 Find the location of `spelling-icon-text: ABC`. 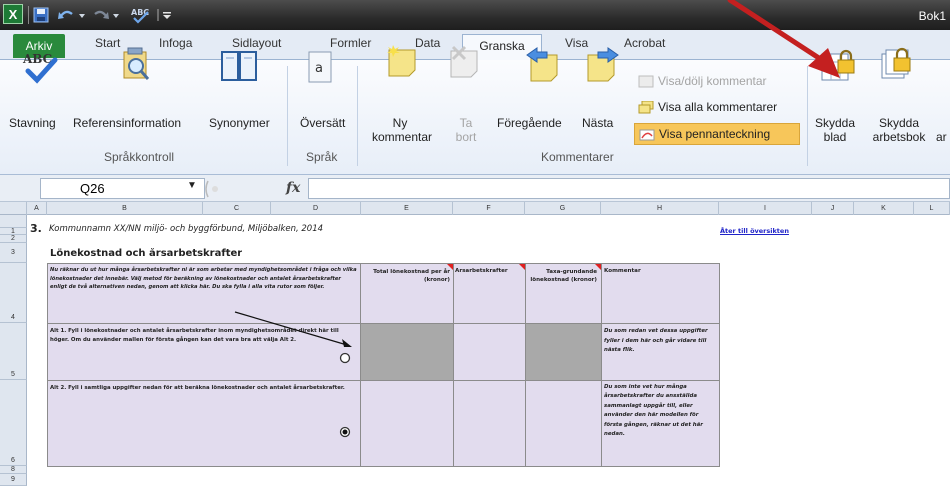

spelling-icon-text: ABC is located at coordinates (37, 59).